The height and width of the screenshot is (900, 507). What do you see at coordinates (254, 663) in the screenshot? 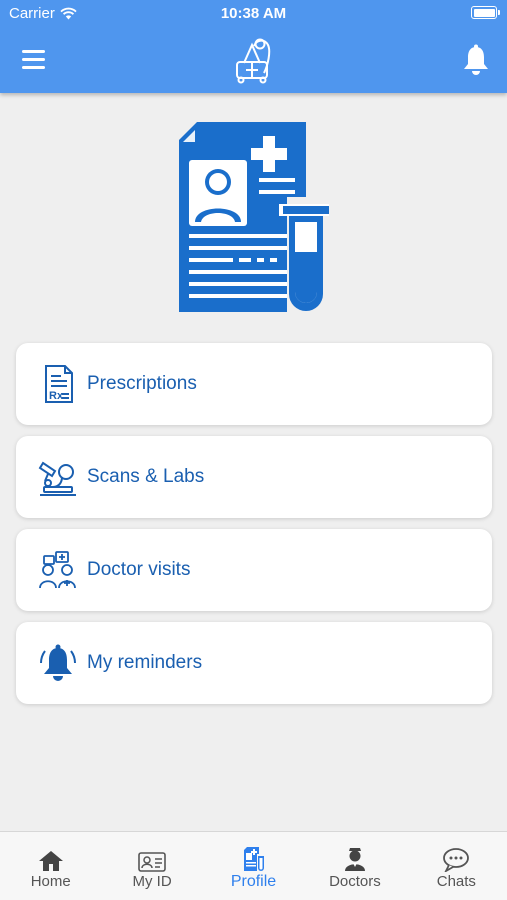
I see `menu-item-my-reminders: My reminders` at bounding box center [254, 663].